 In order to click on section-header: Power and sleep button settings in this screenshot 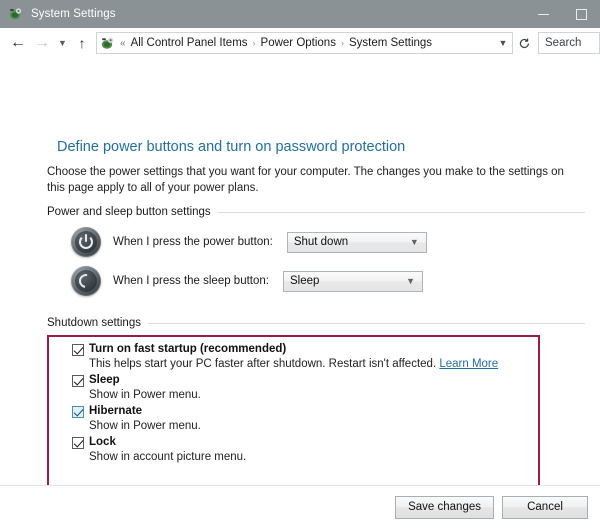, I will do `click(316, 212)`.